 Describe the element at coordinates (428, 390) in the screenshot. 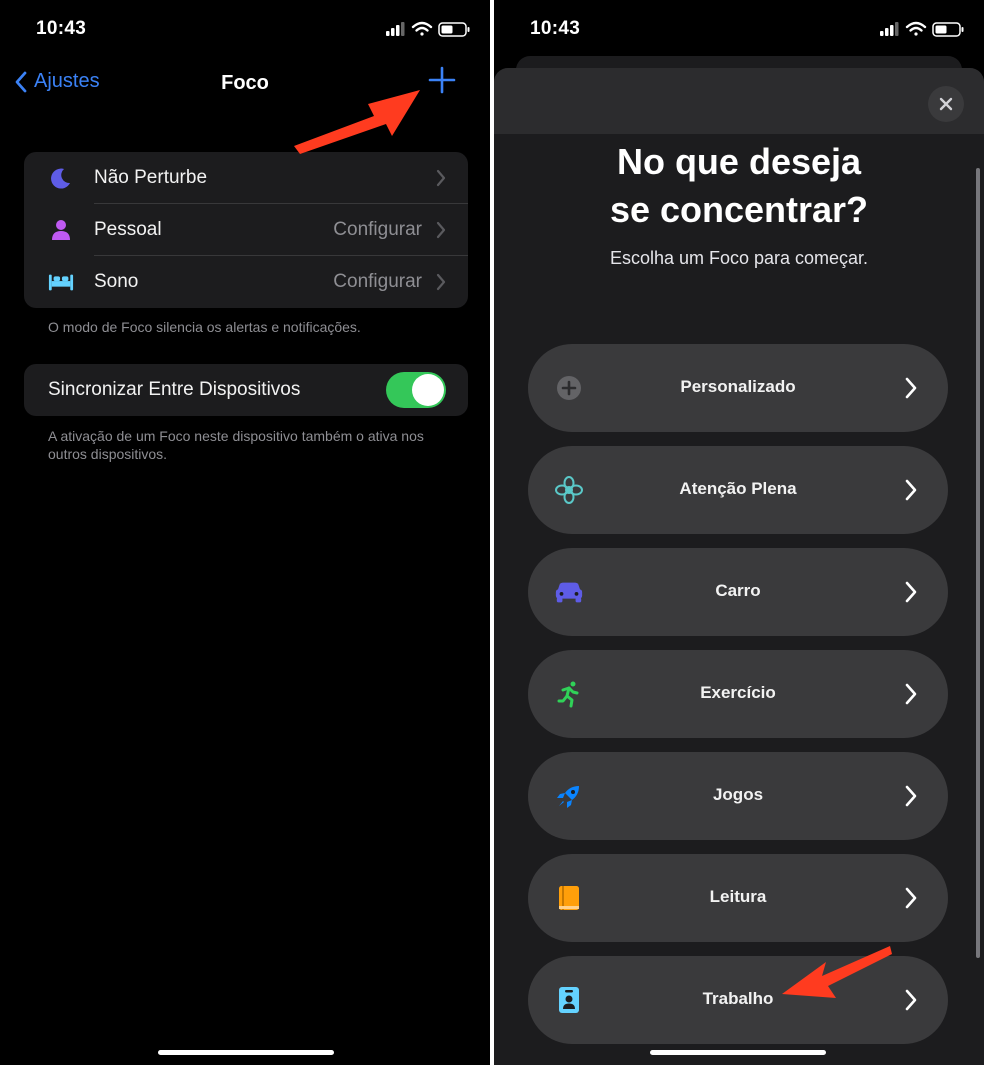

I see `toggle-knob` at that location.